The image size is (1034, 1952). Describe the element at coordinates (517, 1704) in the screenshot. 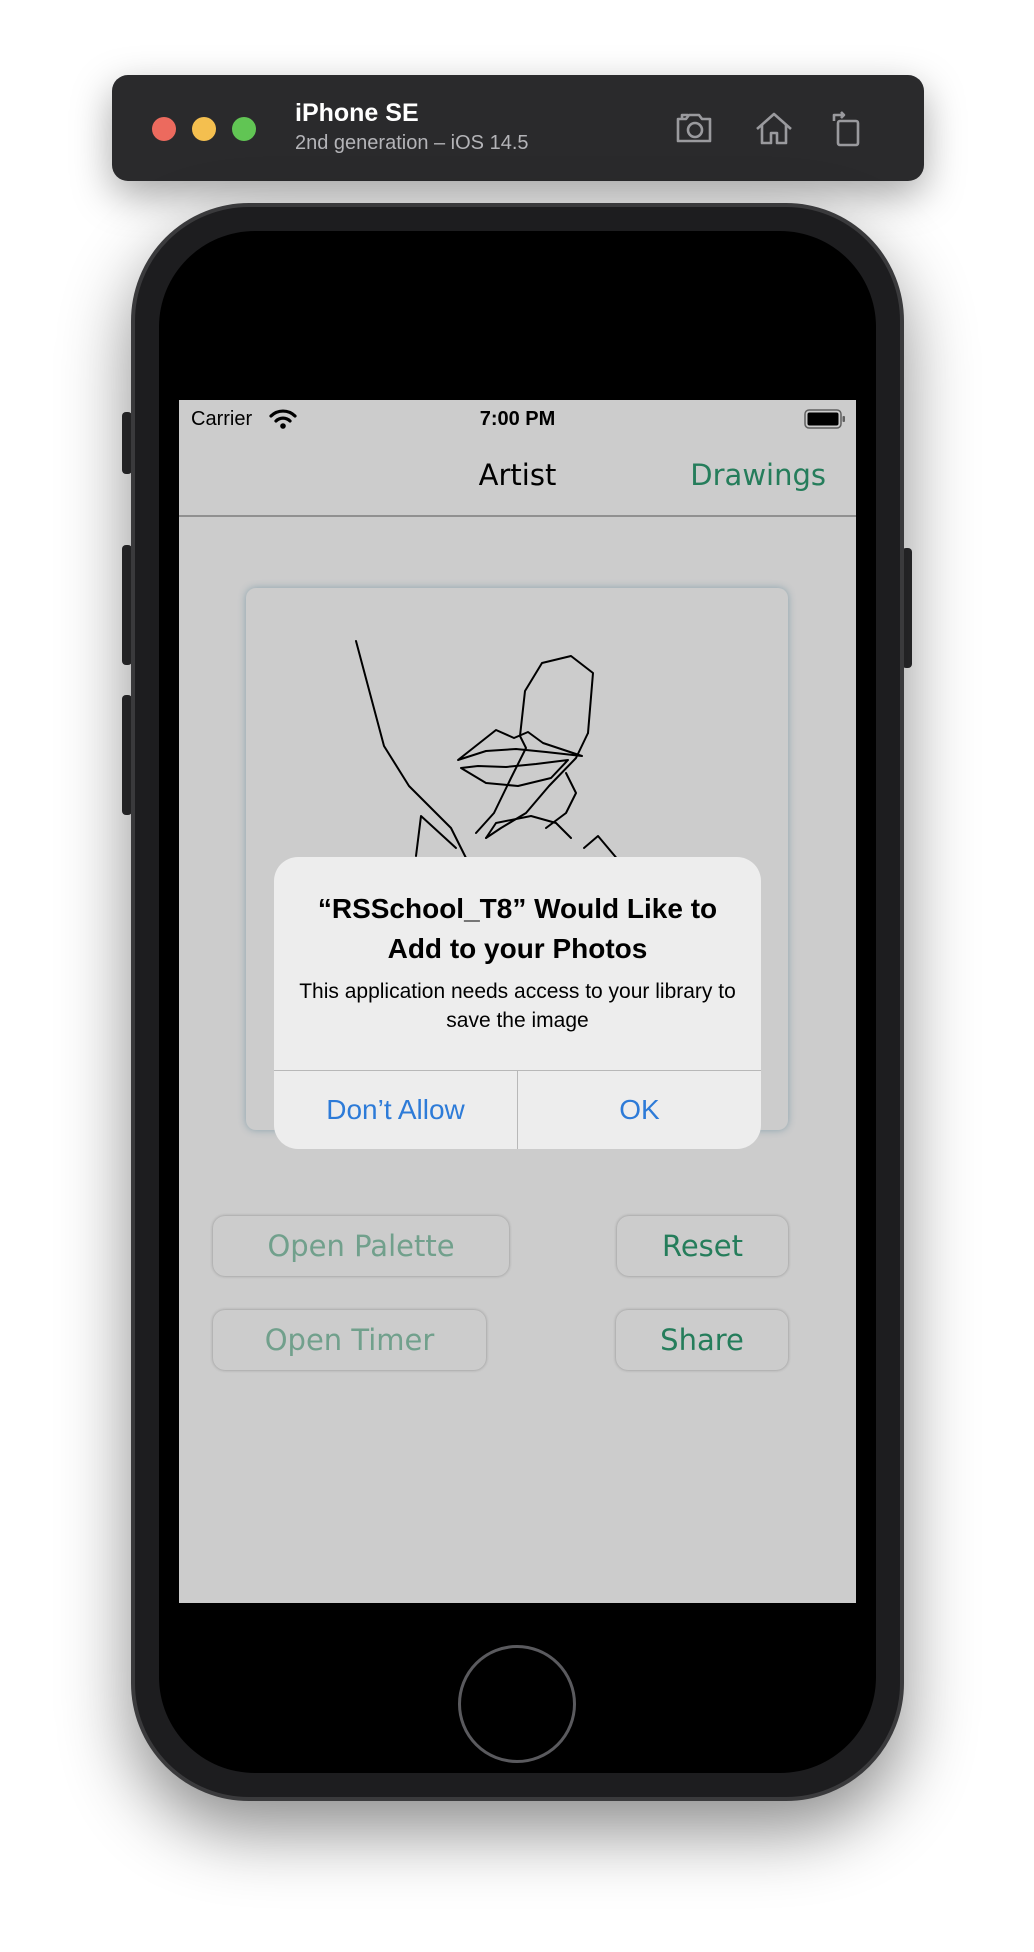

I see `home-button` at that location.